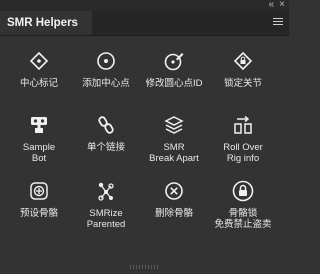  I want to click on add-center-point-button: 添加中心点, so click(106, 69).